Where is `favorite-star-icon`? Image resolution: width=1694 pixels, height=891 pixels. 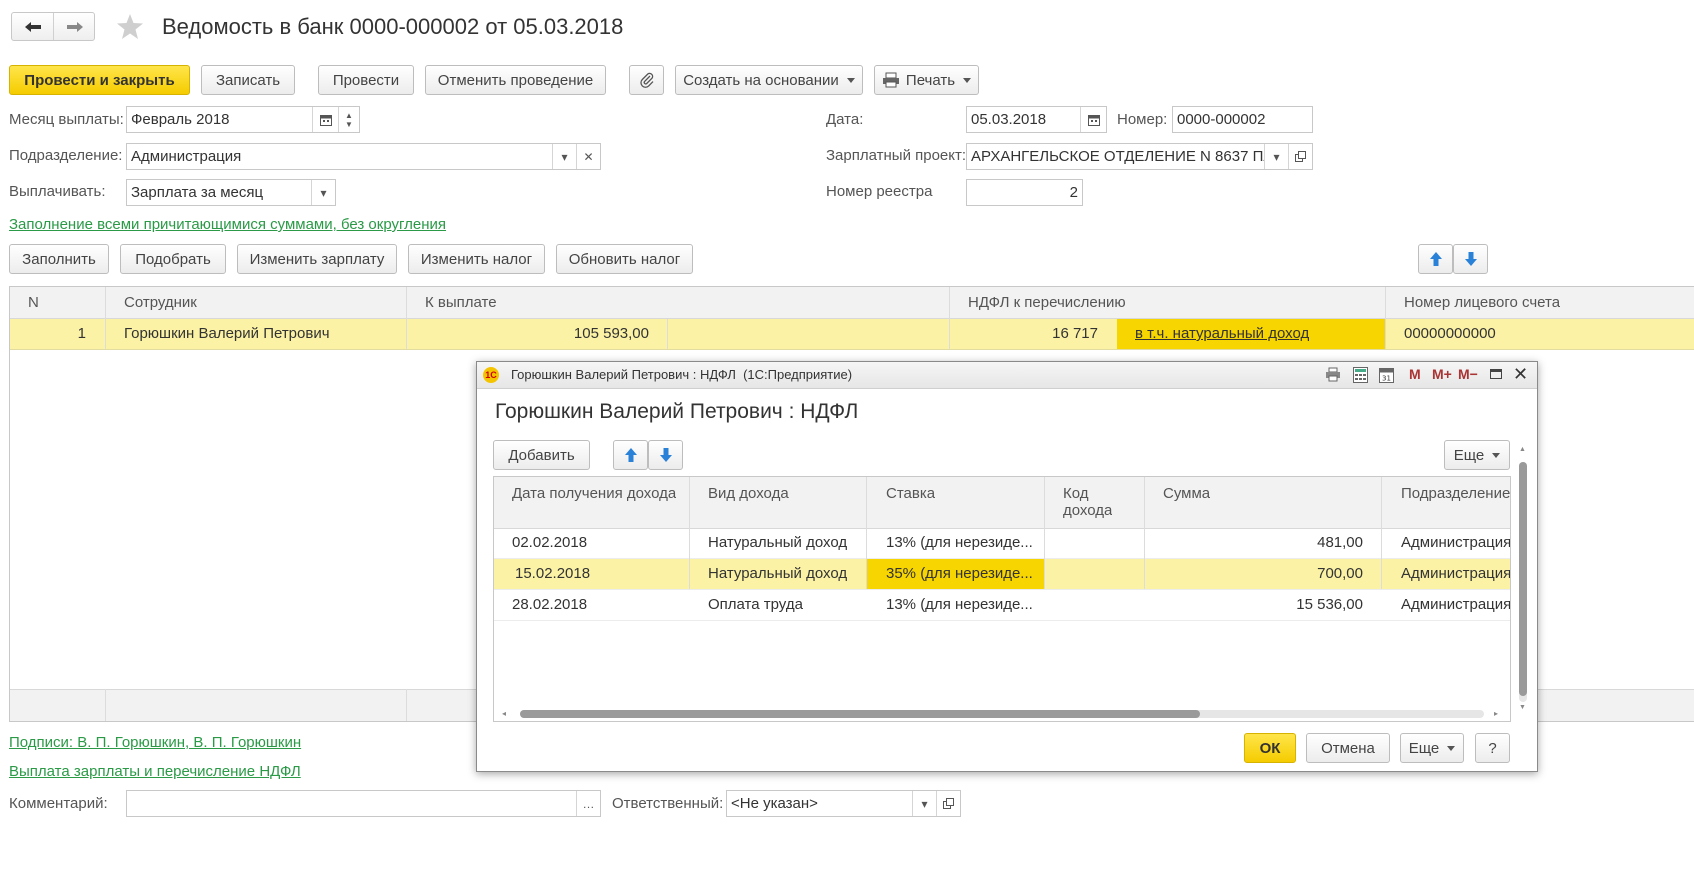 favorite-star-icon is located at coordinates (130, 29).